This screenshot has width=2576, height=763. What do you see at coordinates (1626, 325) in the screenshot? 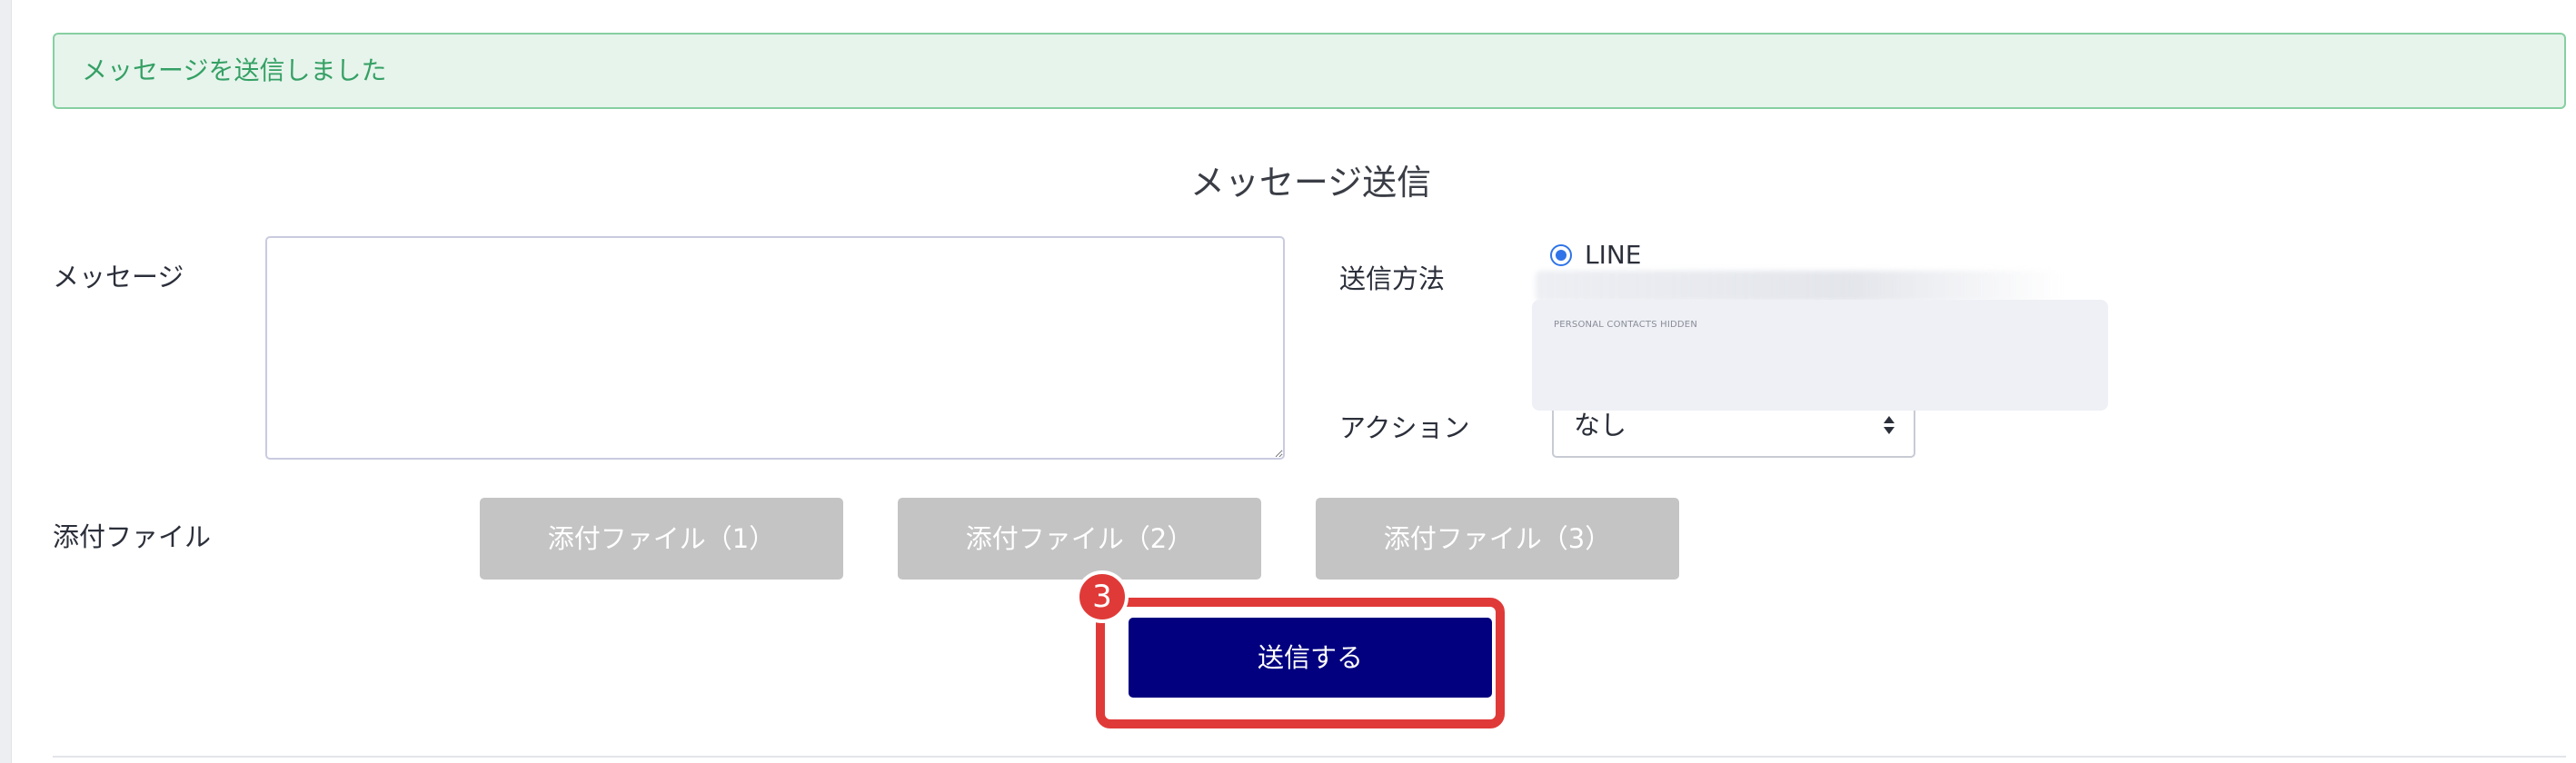
I see `hidden-notice-text: PERSONAL CONTACTS HIDDEN` at bounding box center [1626, 325].